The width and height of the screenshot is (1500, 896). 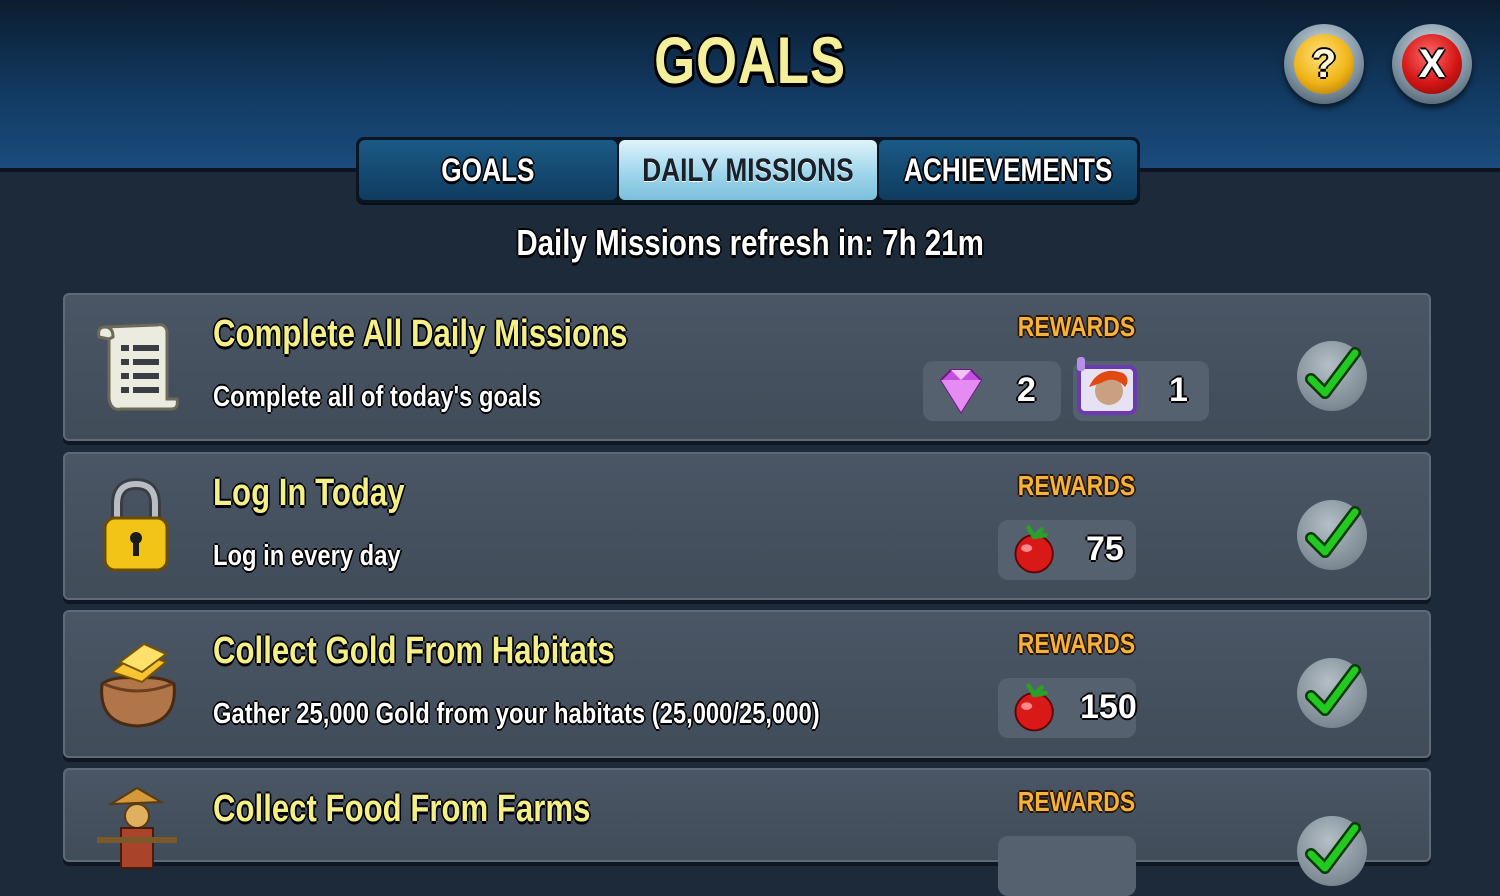 What do you see at coordinates (1067, 550) in the screenshot?
I see `reward-food: 75` at bounding box center [1067, 550].